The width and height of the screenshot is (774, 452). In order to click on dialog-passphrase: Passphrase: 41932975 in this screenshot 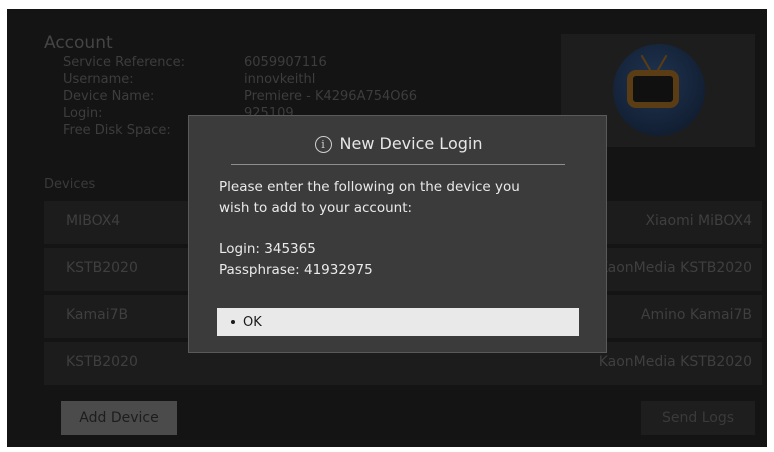, I will do `click(296, 270)`.